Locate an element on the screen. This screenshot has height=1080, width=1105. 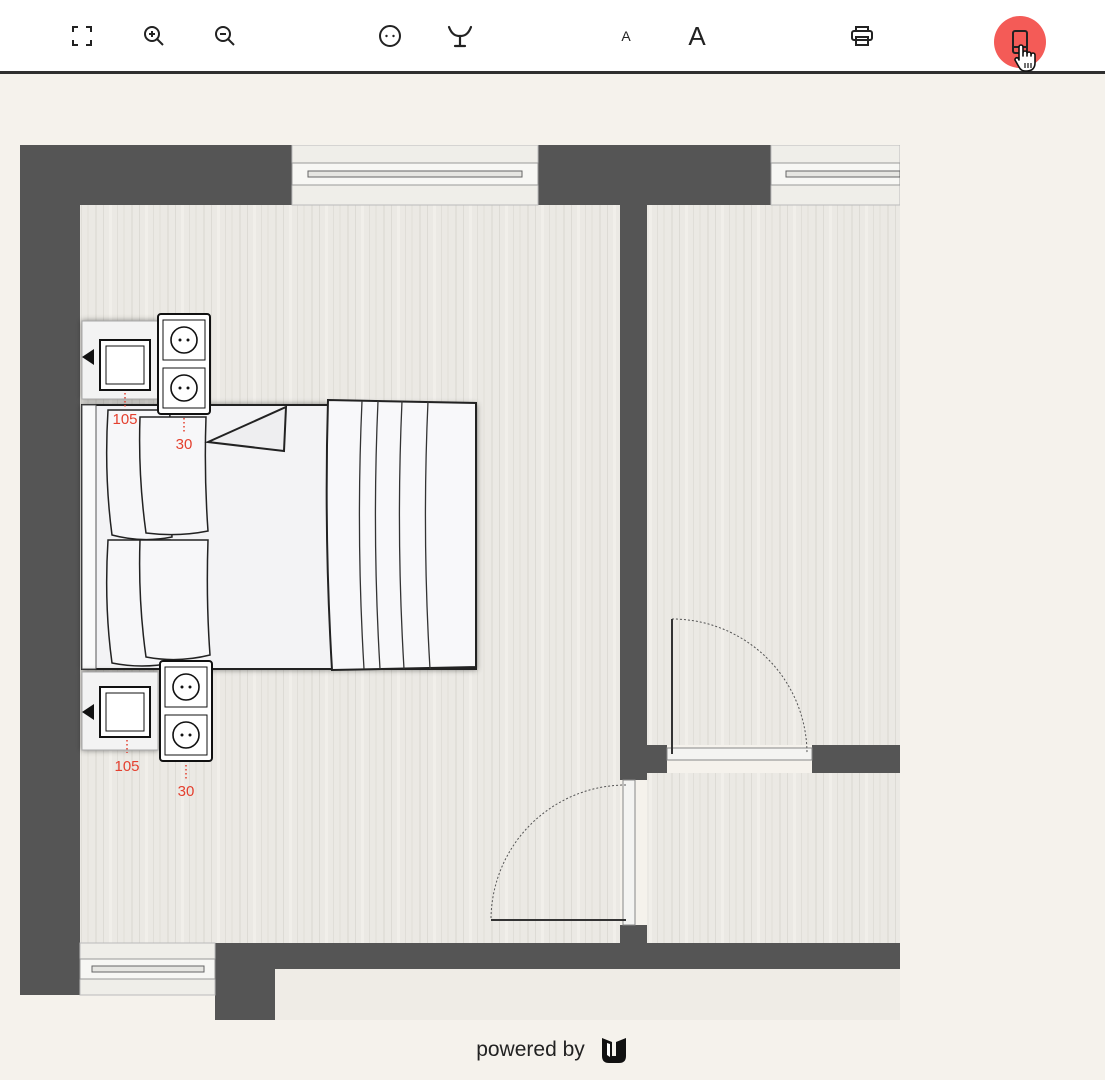
nightstand-bottom is located at coordinates (120, 711).